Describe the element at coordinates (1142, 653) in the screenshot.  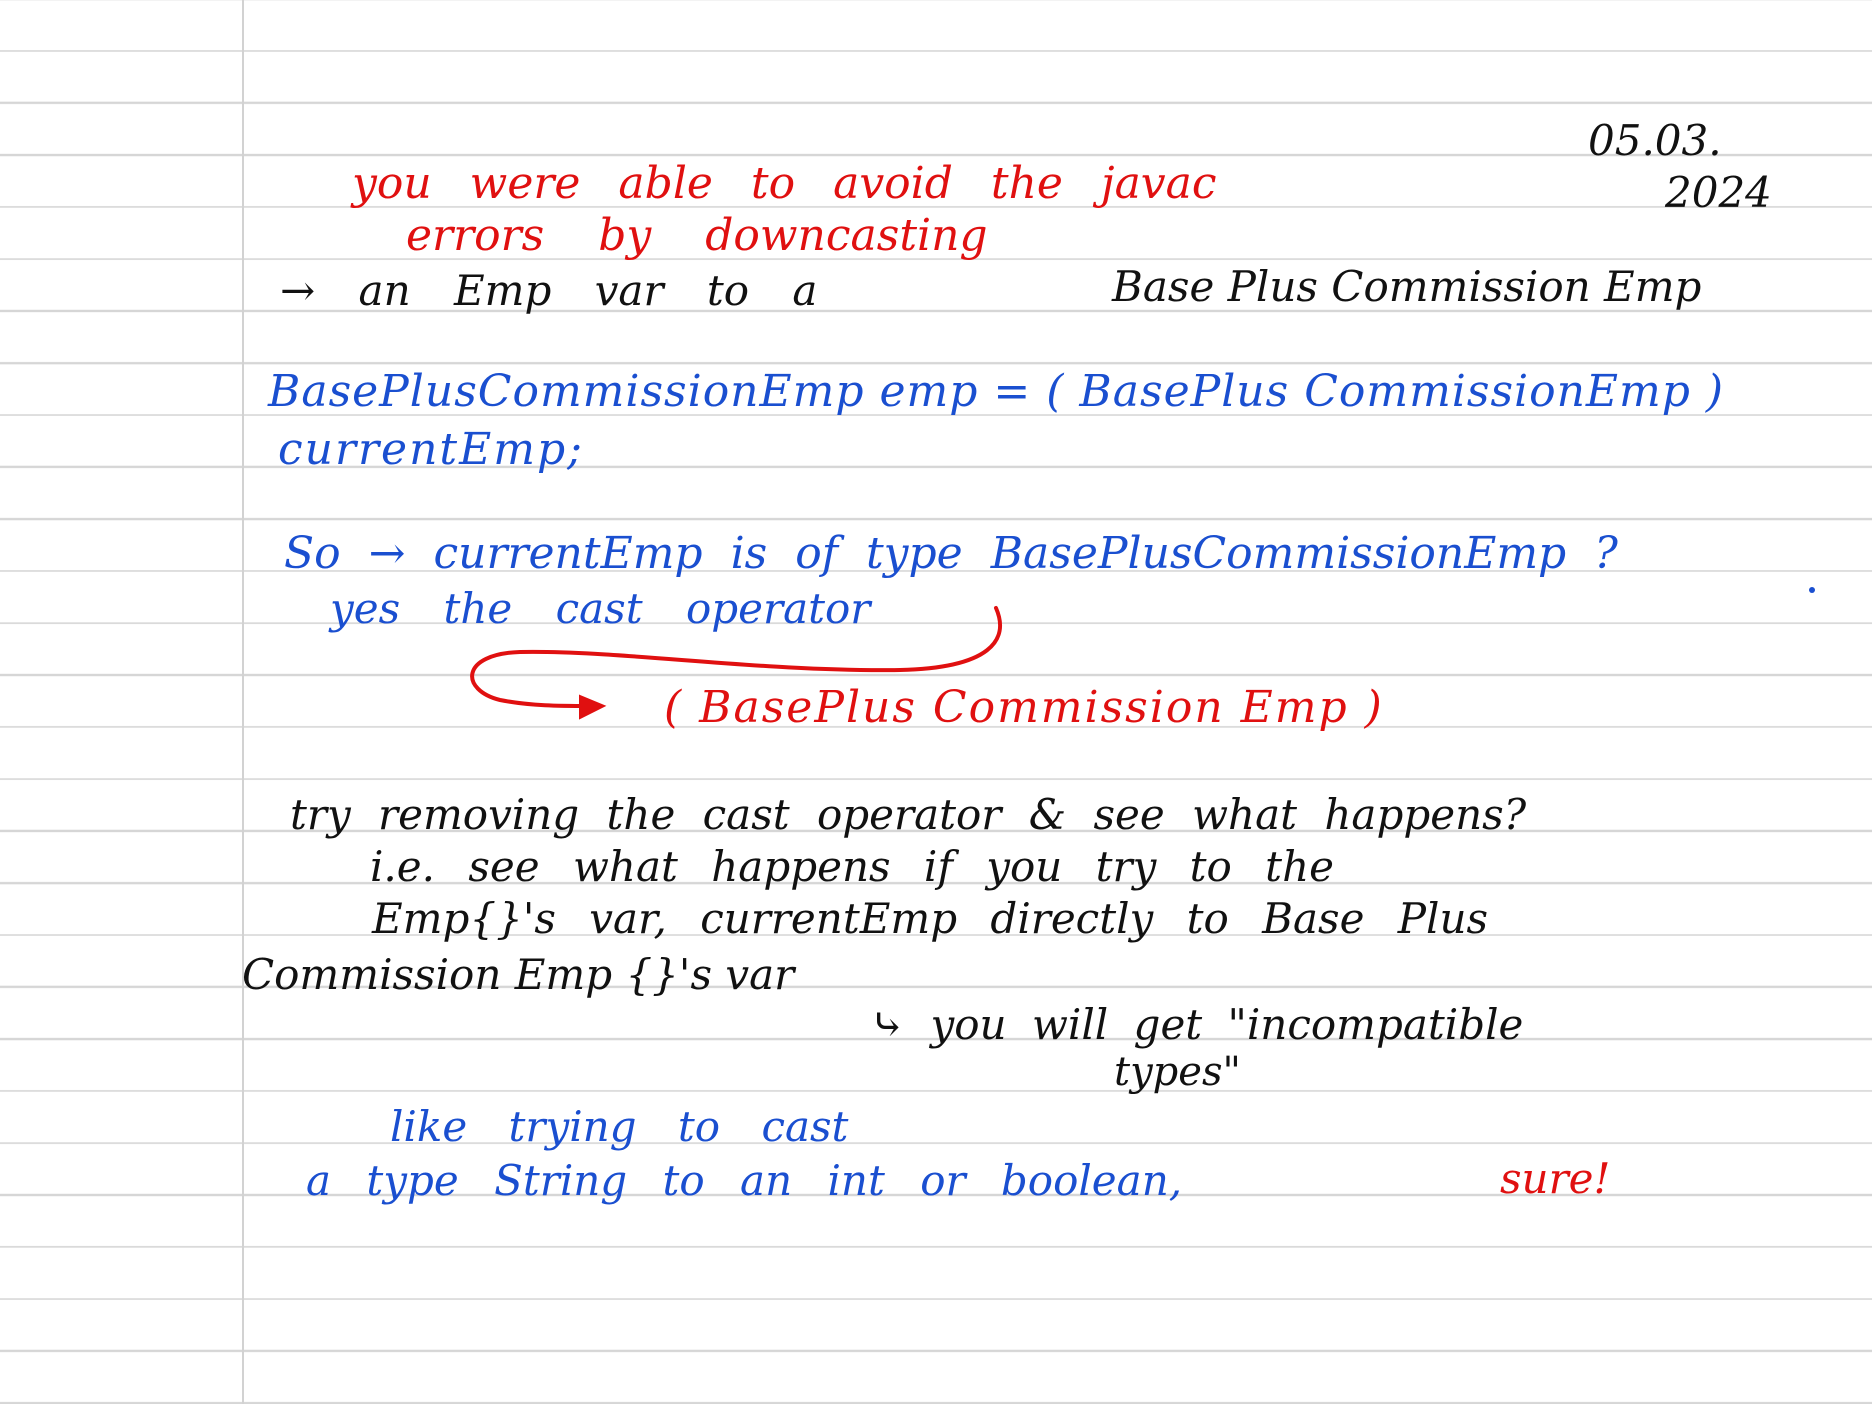
I see `ink-strokes` at that location.